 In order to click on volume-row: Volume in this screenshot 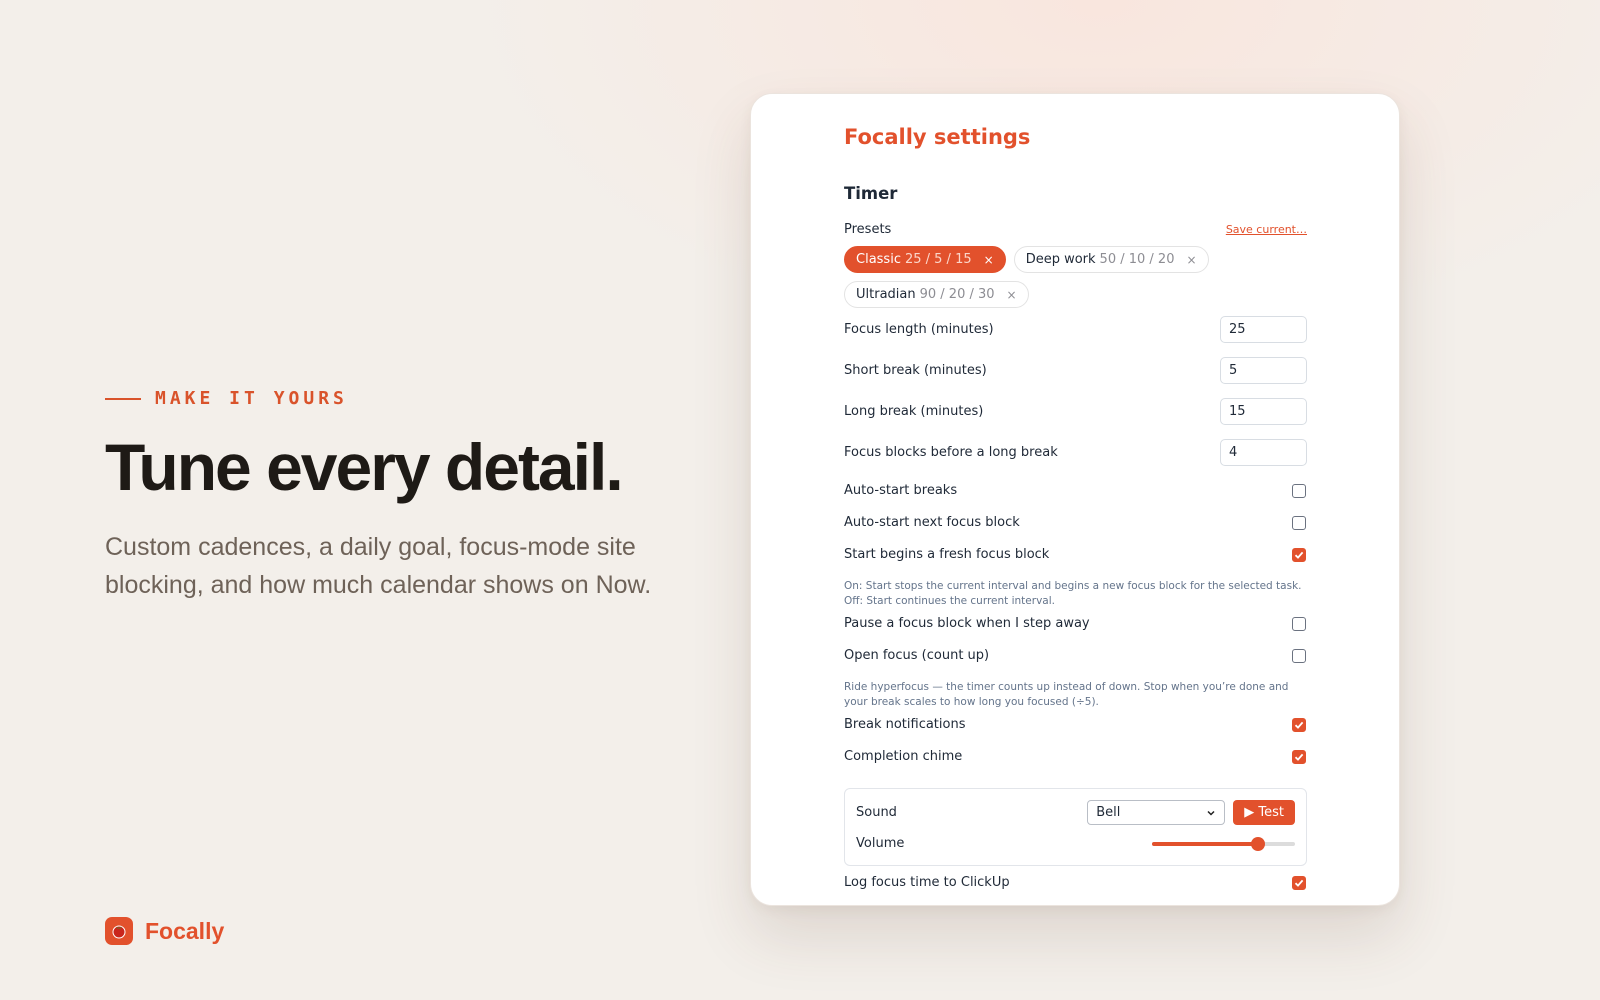, I will do `click(1075, 843)`.